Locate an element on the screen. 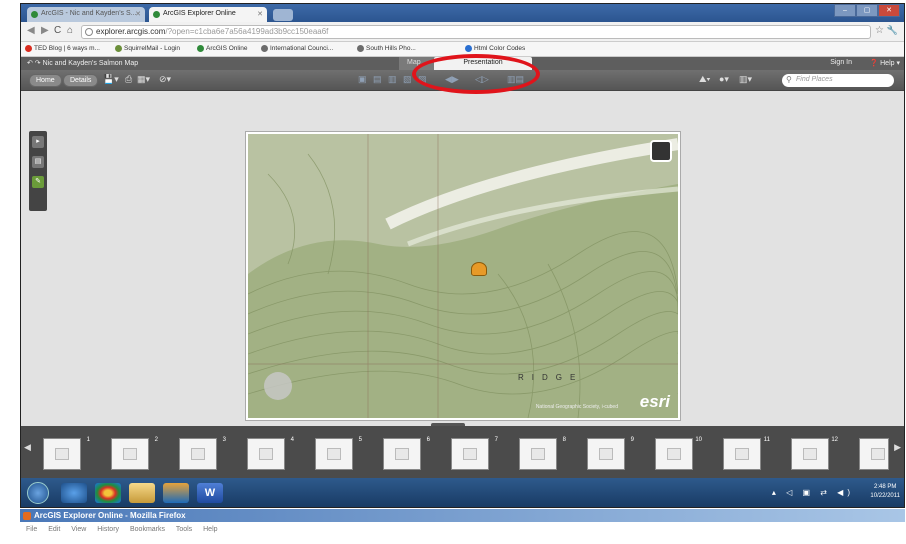 This screenshot has width=906, height=544. start-button-icon is located at coordinates (38, 493).